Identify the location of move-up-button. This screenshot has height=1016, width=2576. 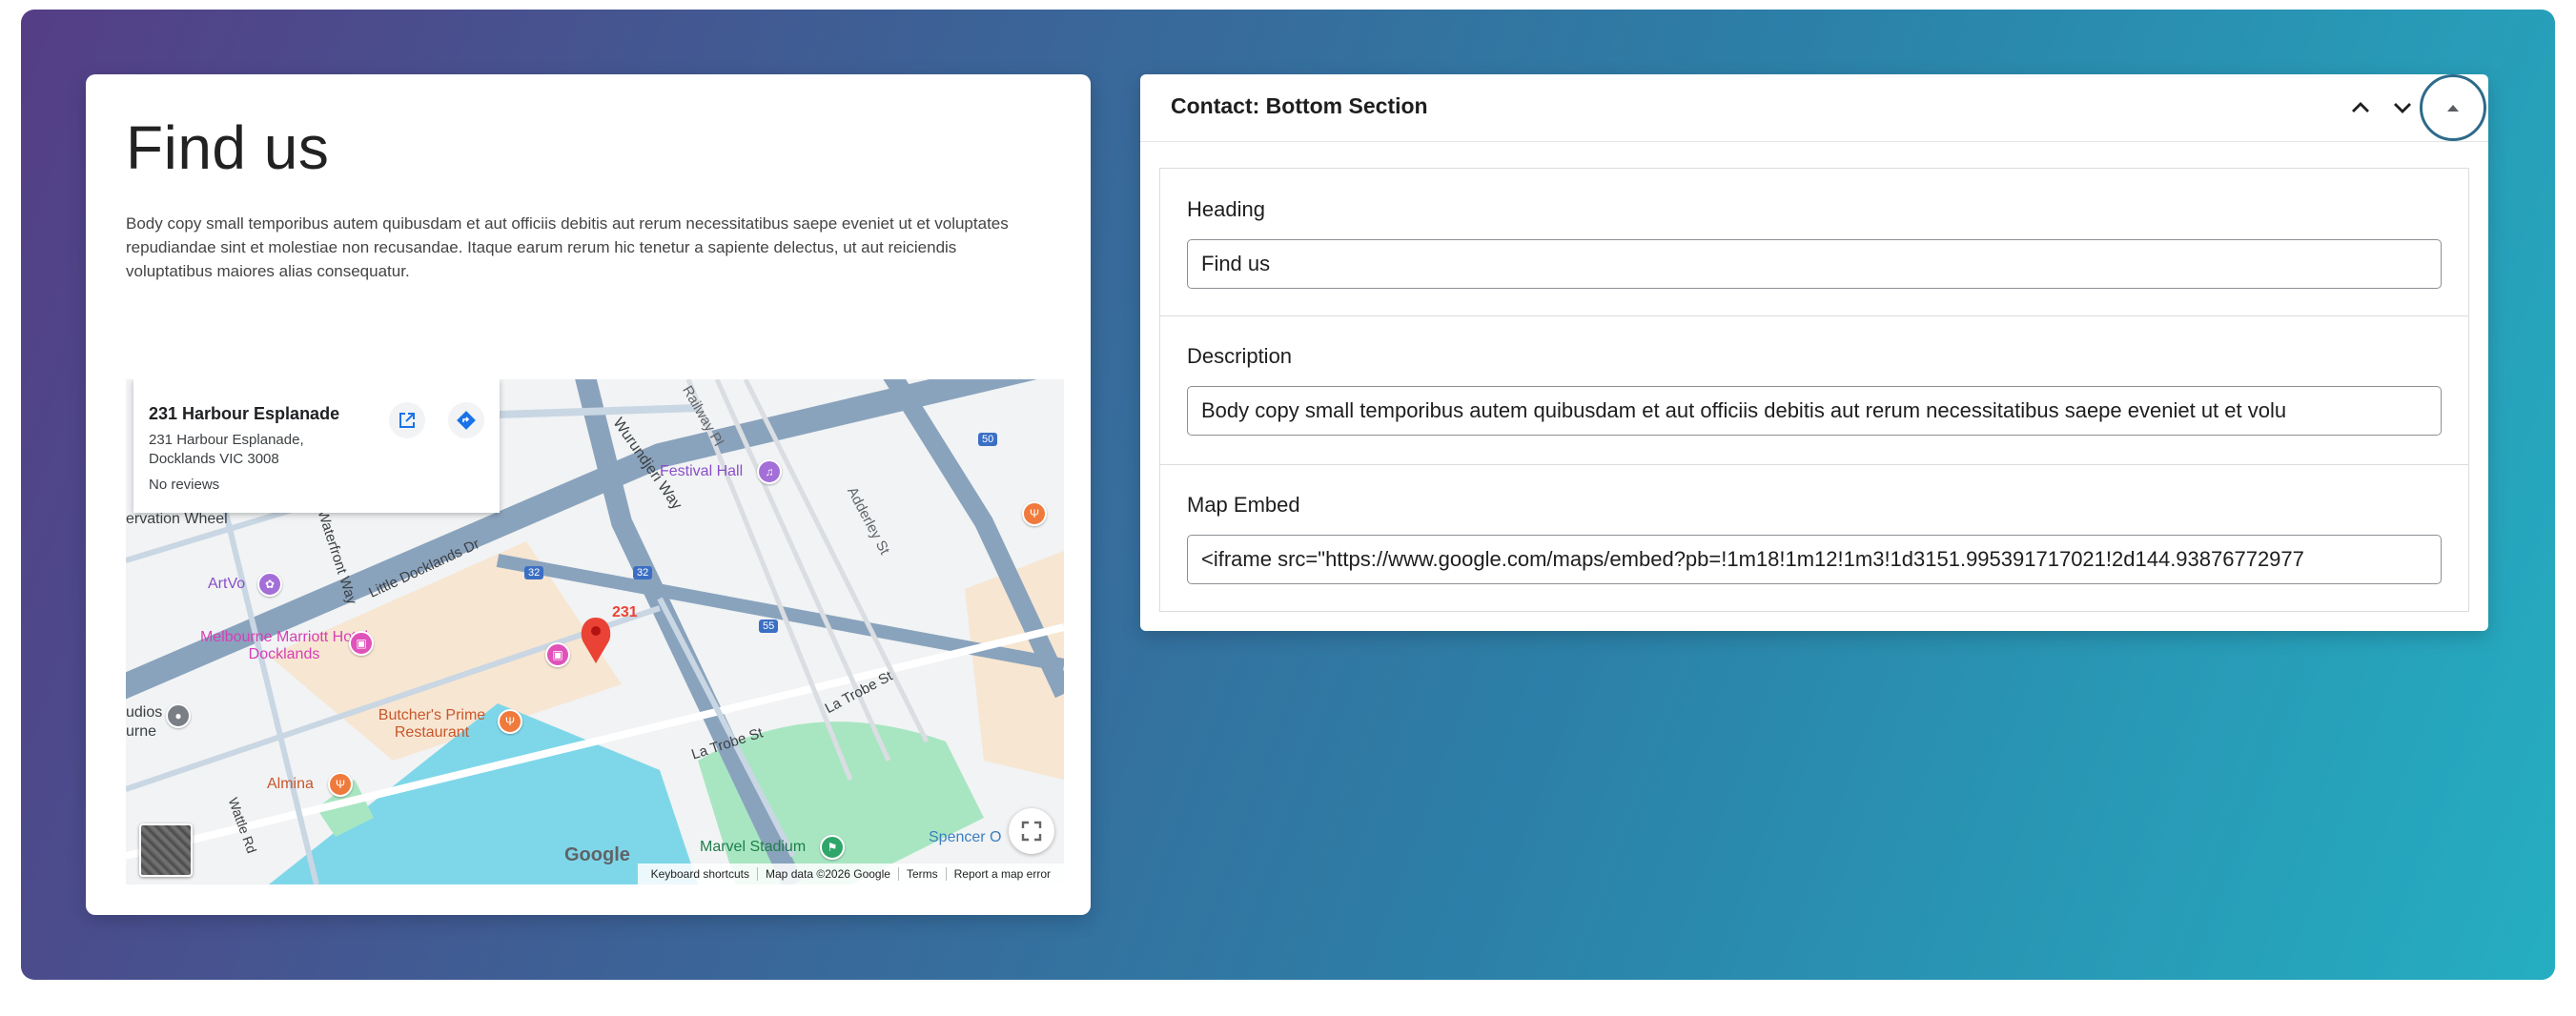
(2360, 108).